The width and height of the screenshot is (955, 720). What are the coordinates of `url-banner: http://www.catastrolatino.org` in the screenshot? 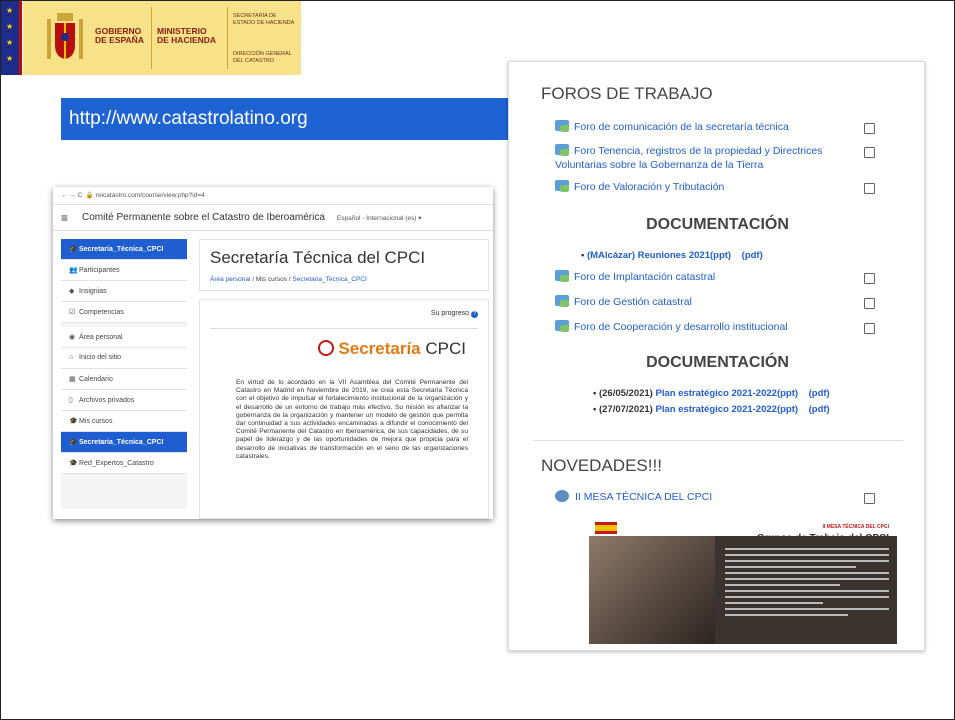 It's located at (300, 119).